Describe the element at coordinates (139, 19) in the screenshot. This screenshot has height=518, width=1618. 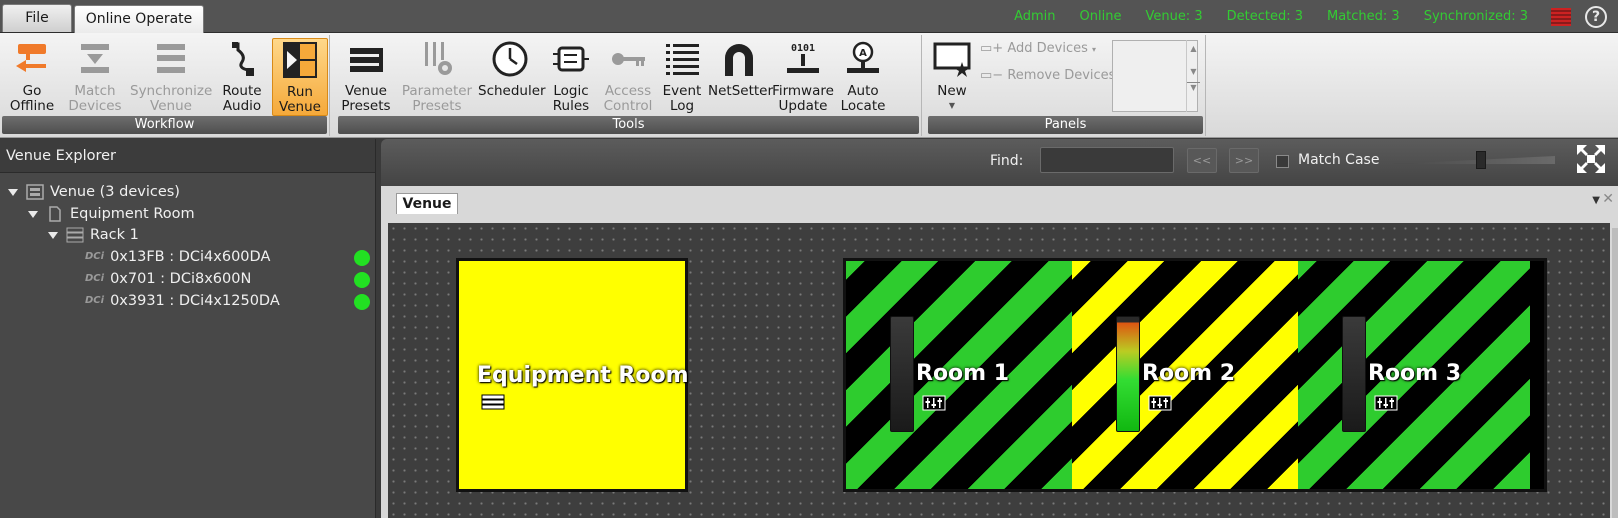
I see `tab-online-operate: Online Operate` at that location.